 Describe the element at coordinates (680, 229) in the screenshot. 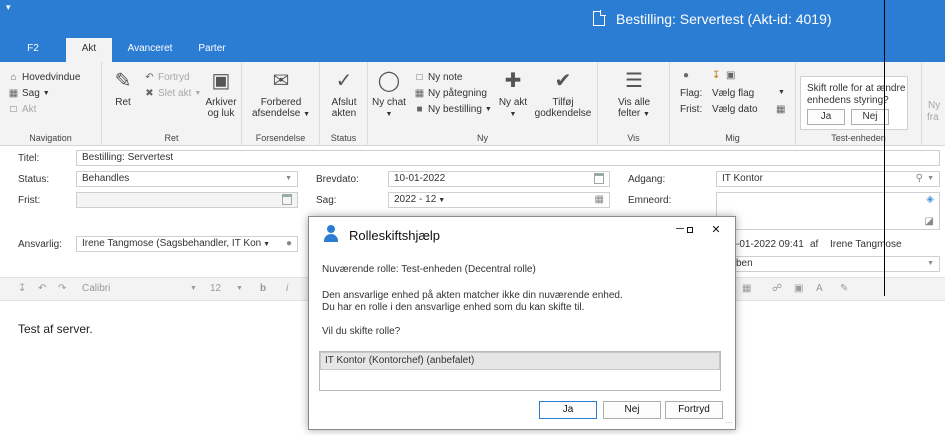

I see `minimize-icon: ─` at that location.